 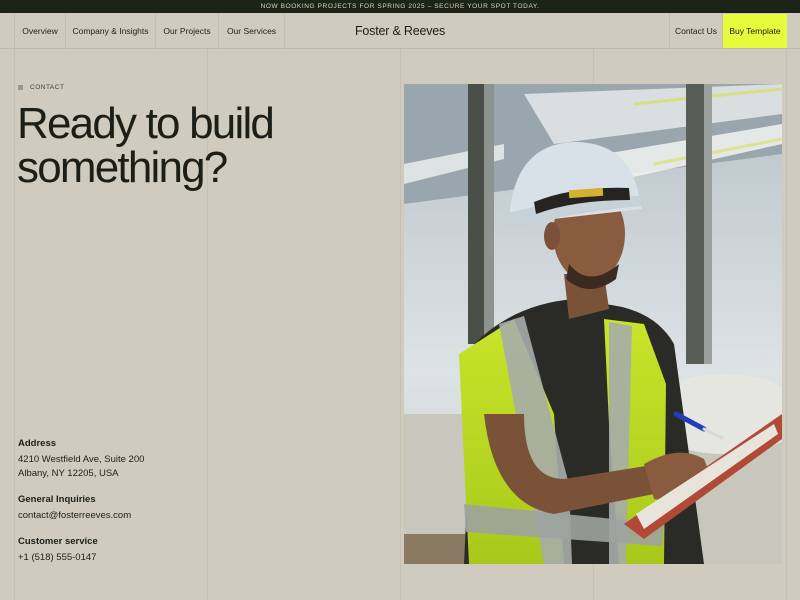 I want to click on address-line-1: 4210 Westfield Ave, Suite 200, so click(x=81, y=459).